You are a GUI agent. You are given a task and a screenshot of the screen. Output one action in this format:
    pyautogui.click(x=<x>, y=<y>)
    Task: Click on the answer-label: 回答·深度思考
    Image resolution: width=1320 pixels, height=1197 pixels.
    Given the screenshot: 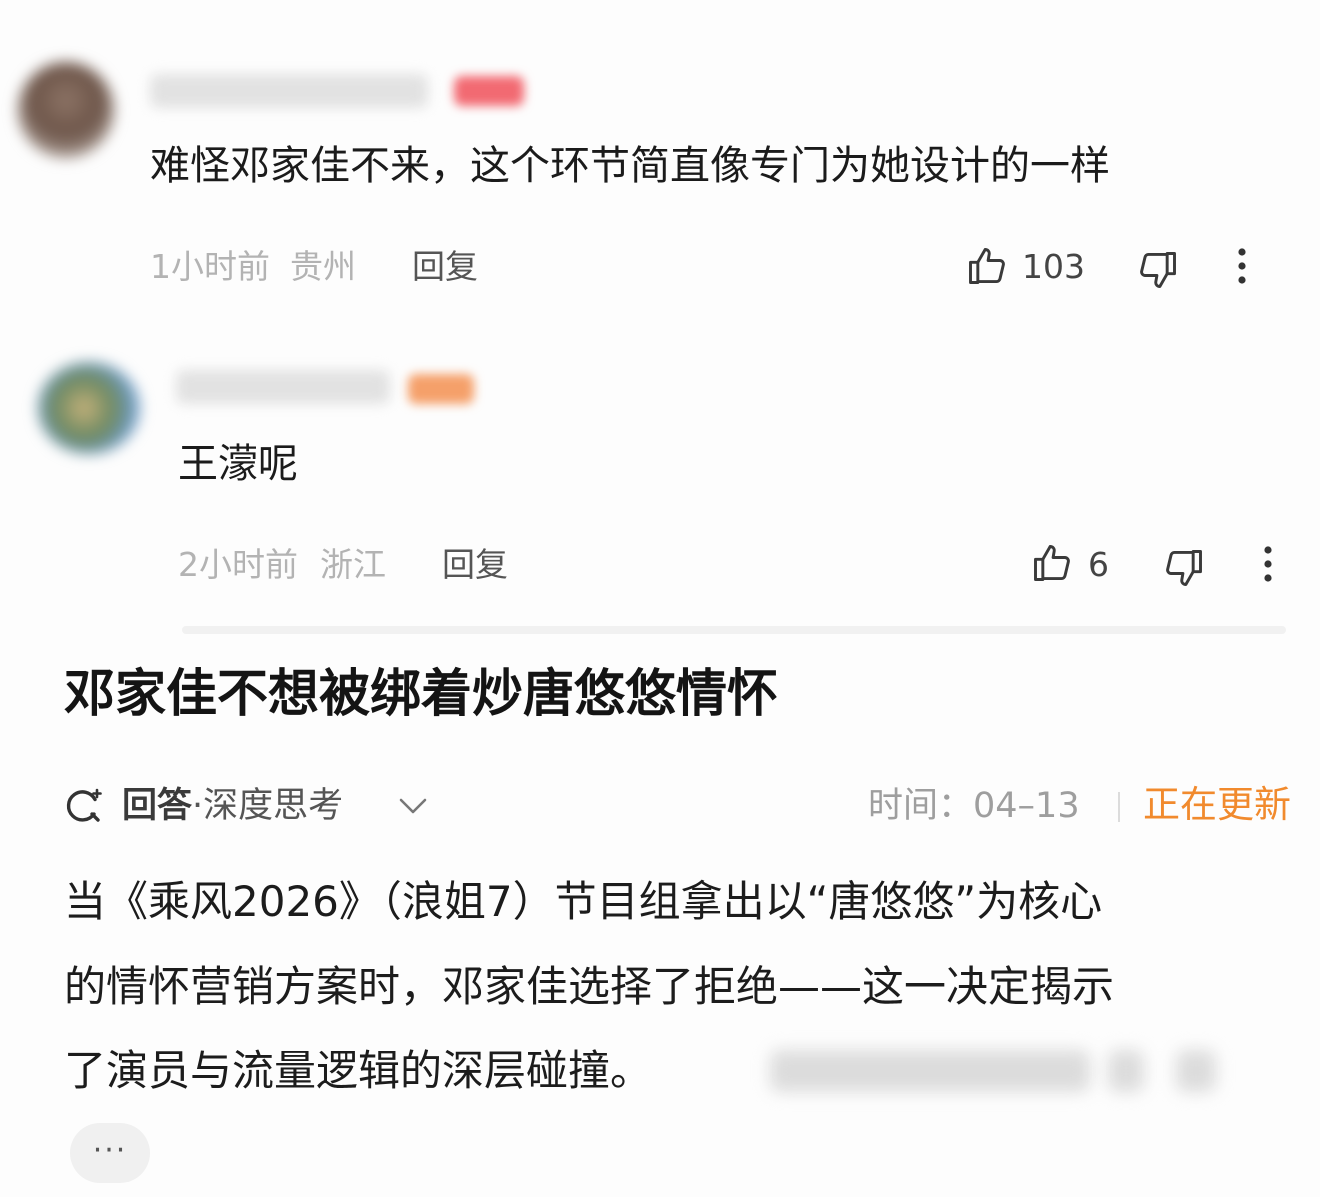 What is the action you would take?
    pyautogui.click(x=232, y=806)
    